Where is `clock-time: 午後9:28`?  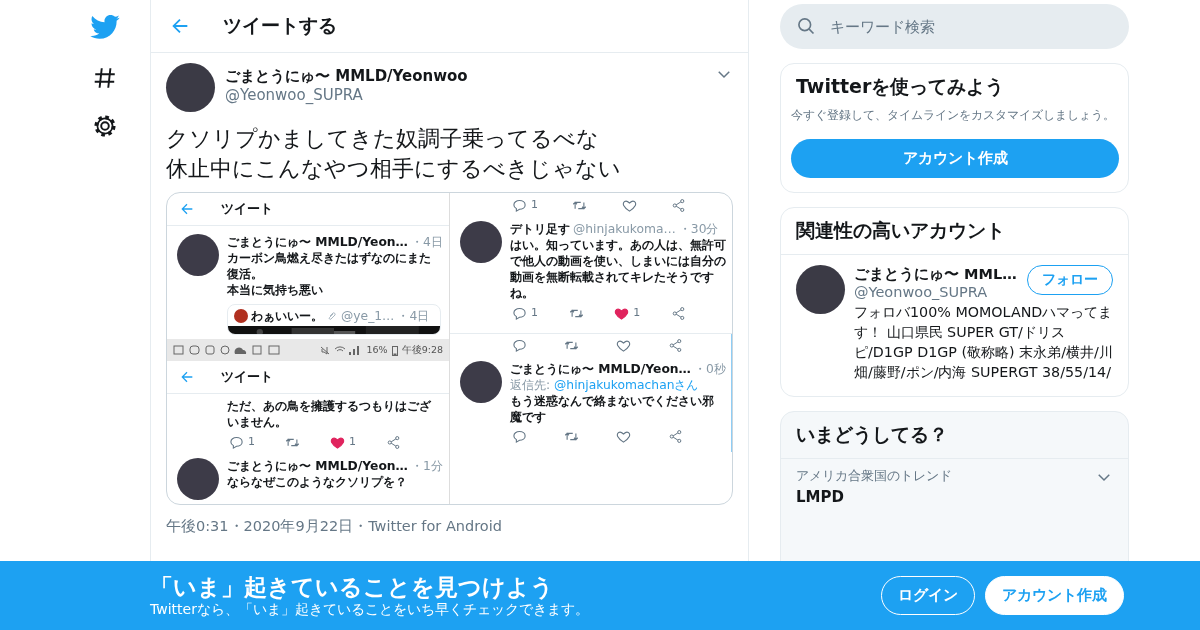 clock-time: 午後9:28 is located at coordinates (422, 350).